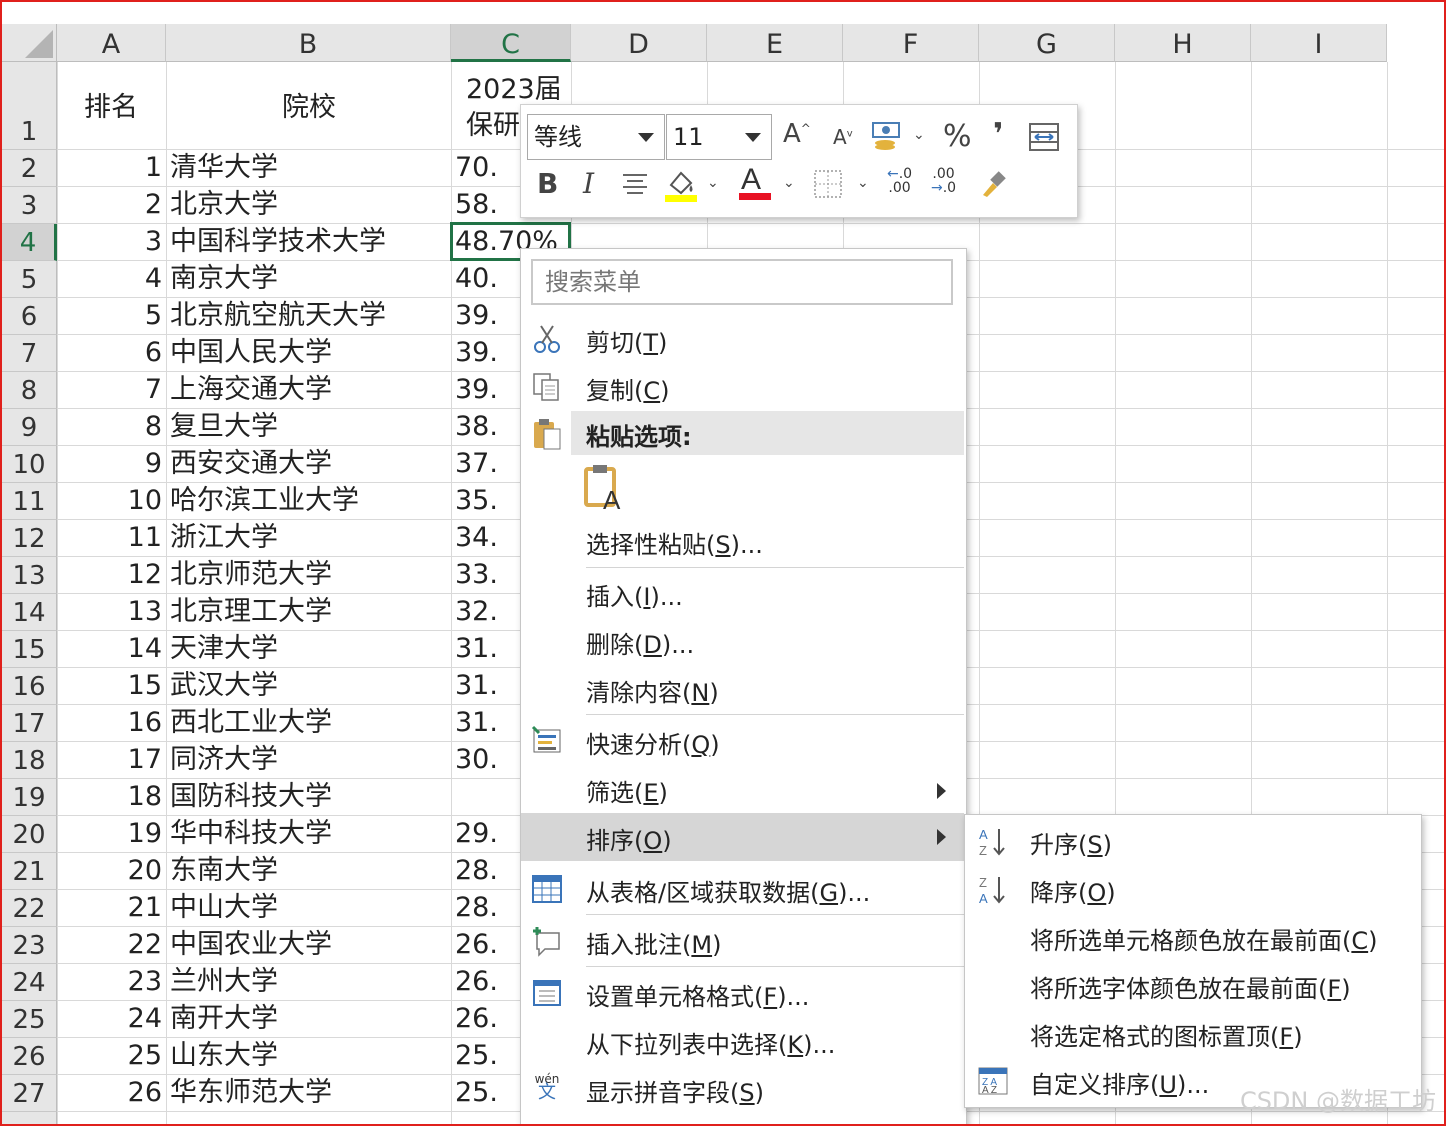 The image size is (1446, 1126). What do you see at coordinates (476, 464) in the screenshot?
I see `rate-cell: 37.` at bounding box center [476, 464].